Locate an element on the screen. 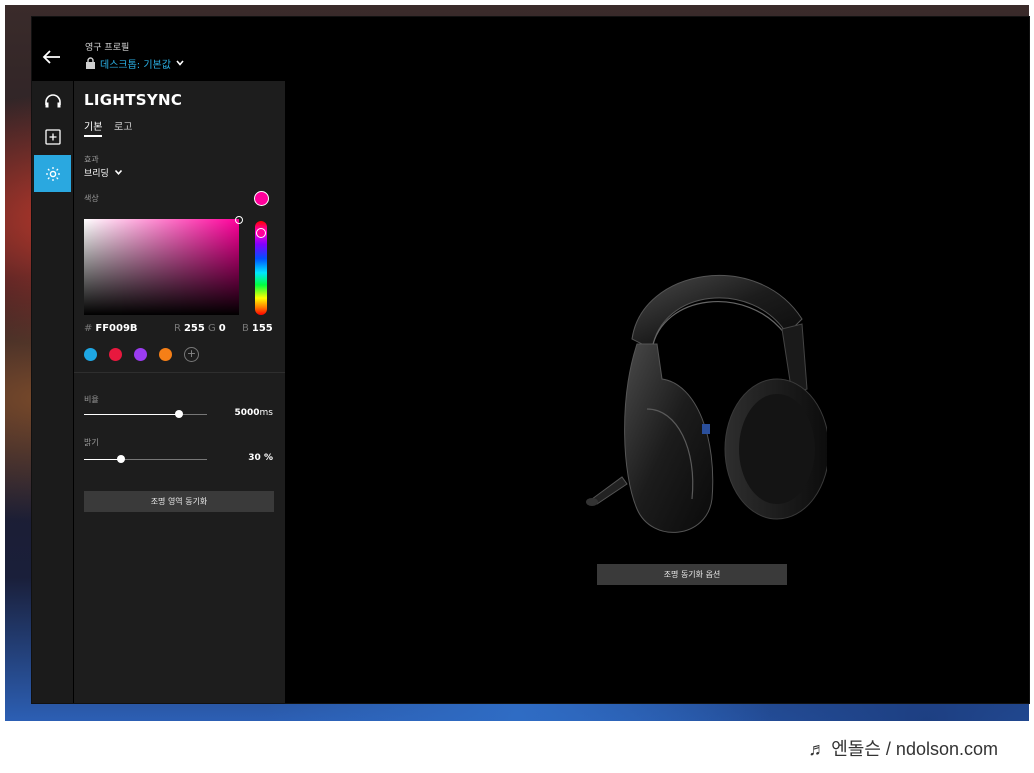 This screenshot has width=1034, height=773. current-color-swatch is located at coordinates (261, 198).